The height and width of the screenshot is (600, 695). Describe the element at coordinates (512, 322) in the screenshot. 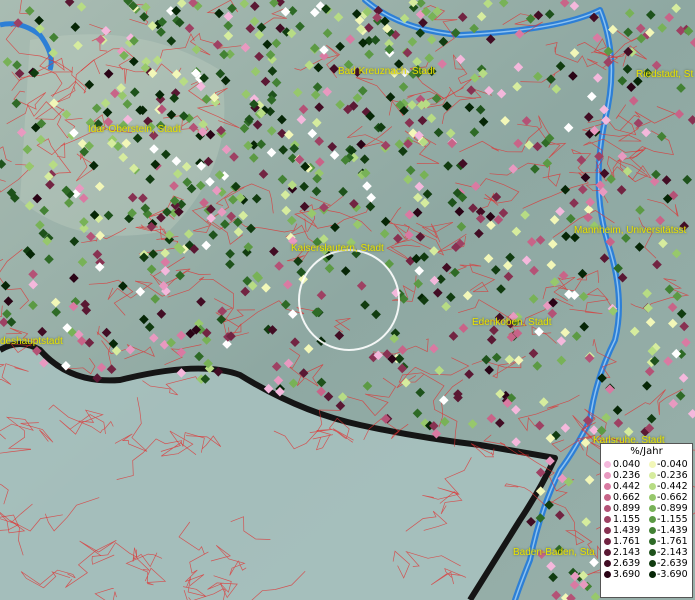

I see `city-label-edenkoben: Edenkoben, Stadt` at that location.